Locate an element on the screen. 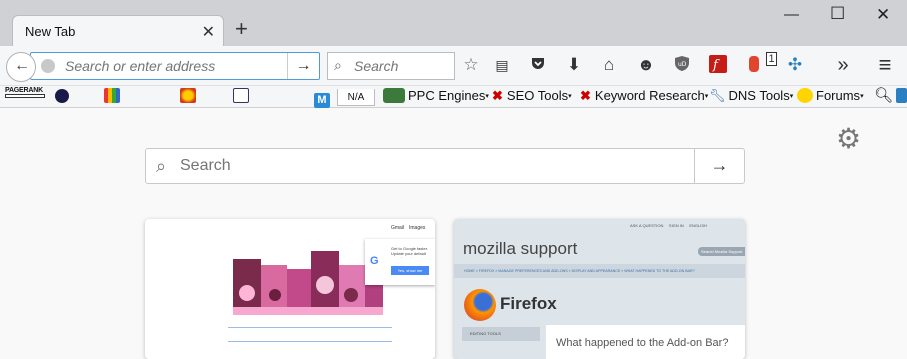 Image resolution: width=907 pixels, height=359 pixels. go-button: → is located at coordinates (303, 66).